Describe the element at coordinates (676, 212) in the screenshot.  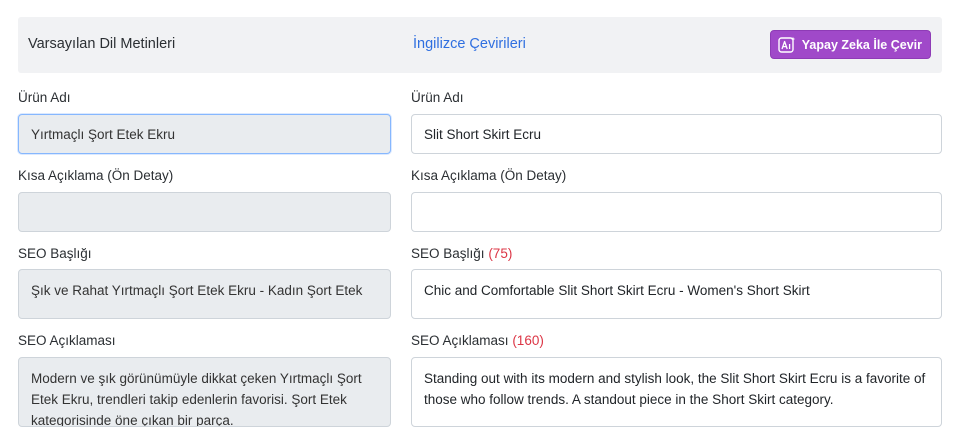
I see `right-short-desc-input` at that location.